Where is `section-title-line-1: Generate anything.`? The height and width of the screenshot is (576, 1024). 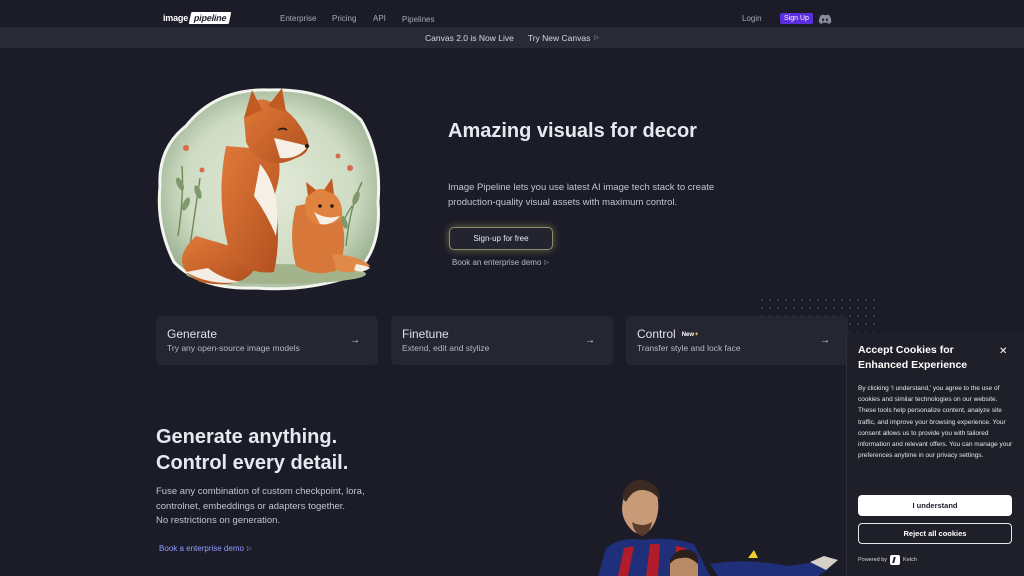
section-title-line-1: Generate anything. is located at coordinates (247, 437).